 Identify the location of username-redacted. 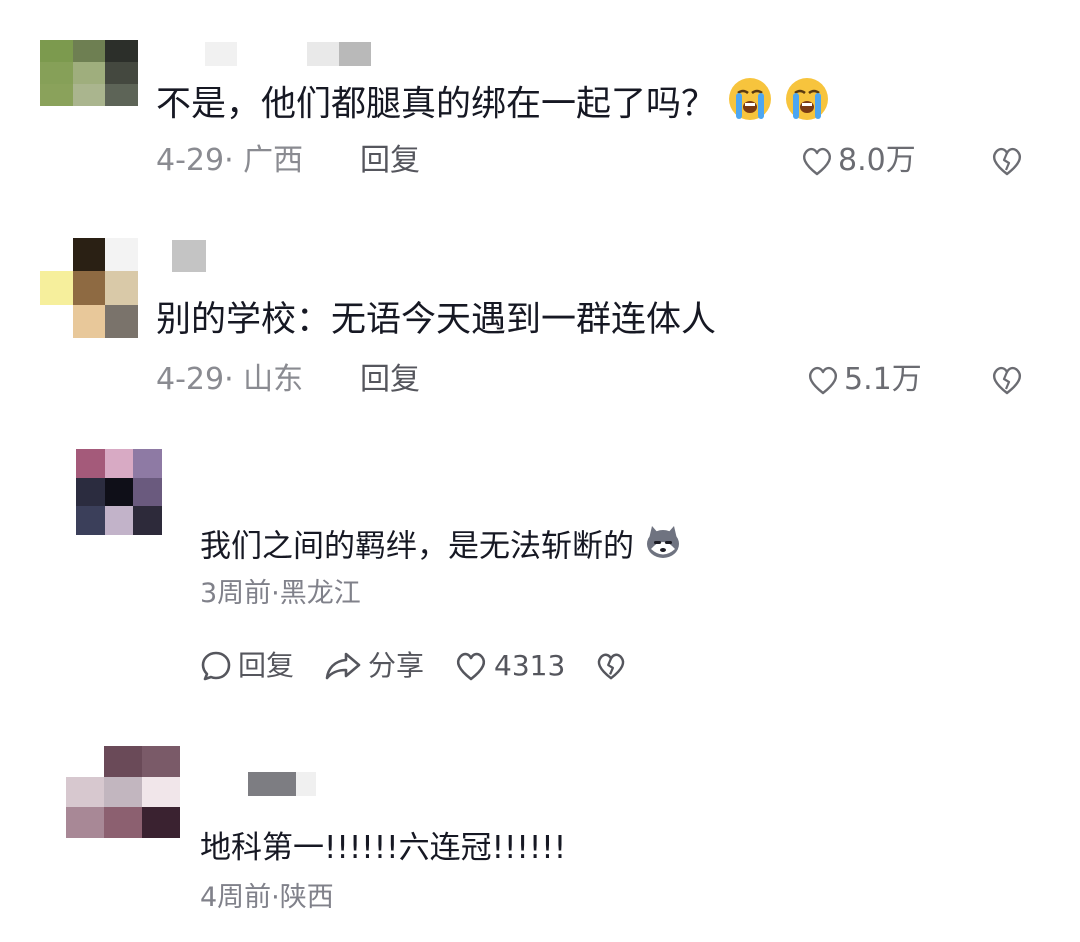
(282, 784).